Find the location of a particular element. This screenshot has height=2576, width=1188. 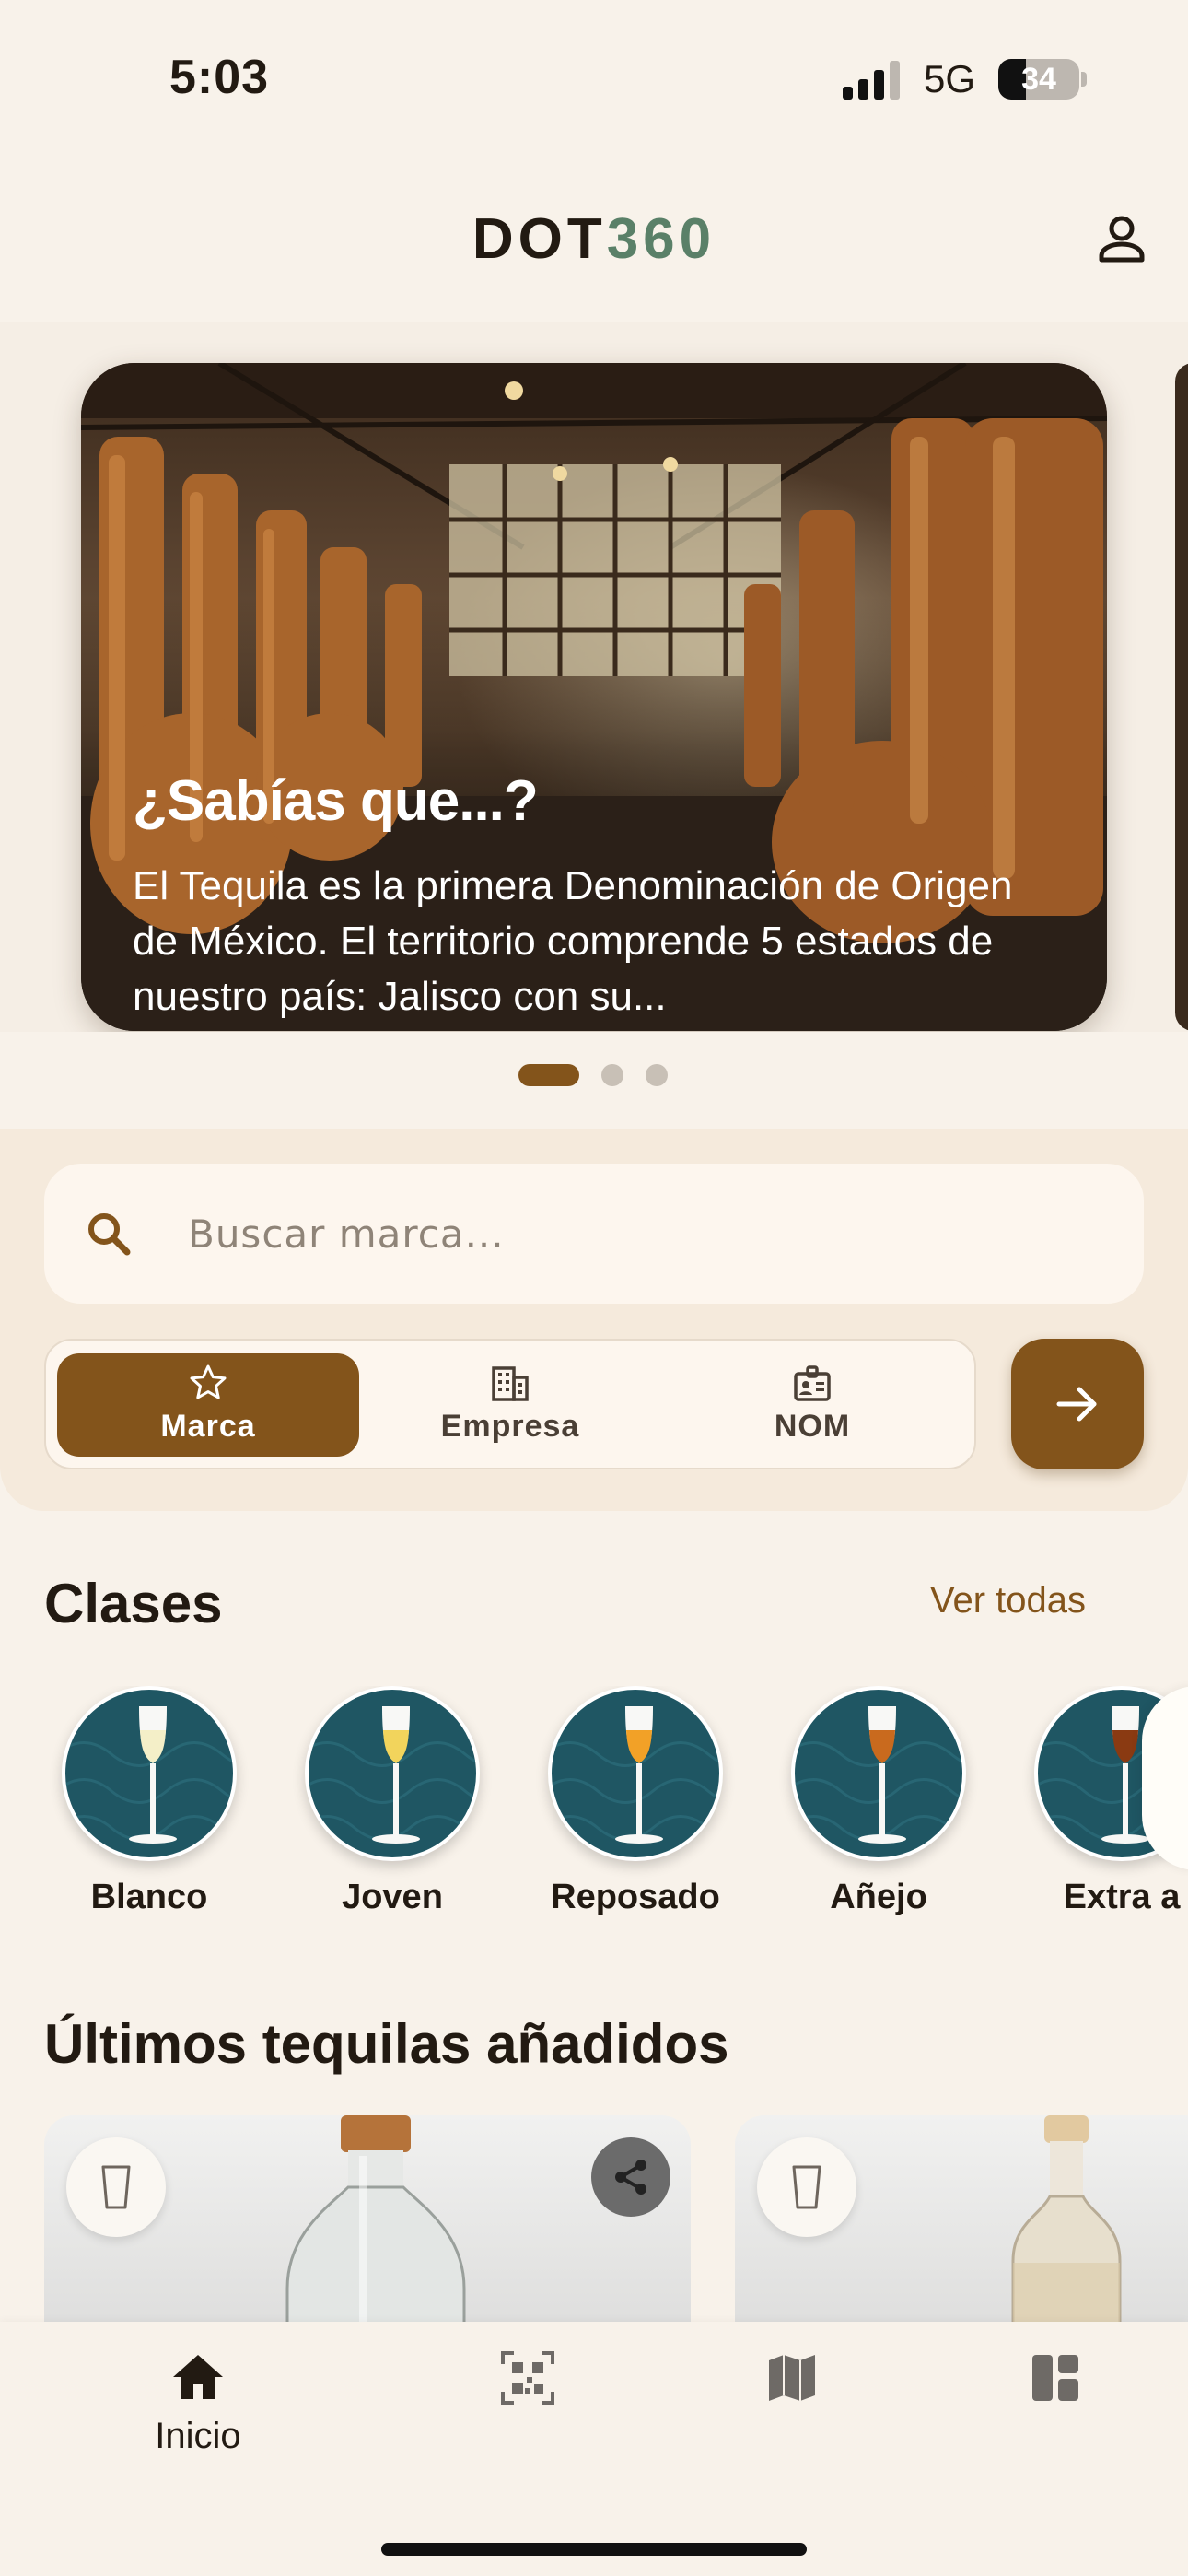

dashboard-icon is located at coordinates (1055, 2378).